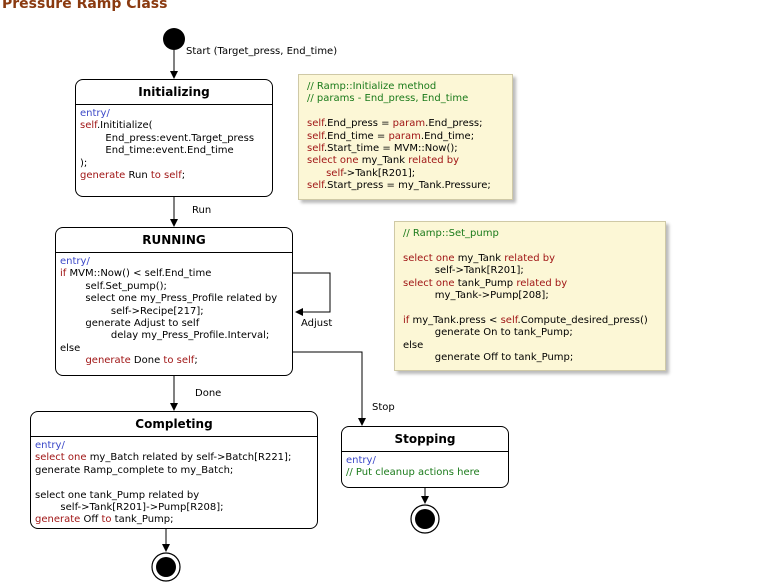 The image size is (767, 587). I want to click on code-token: );, so click(84, 163).